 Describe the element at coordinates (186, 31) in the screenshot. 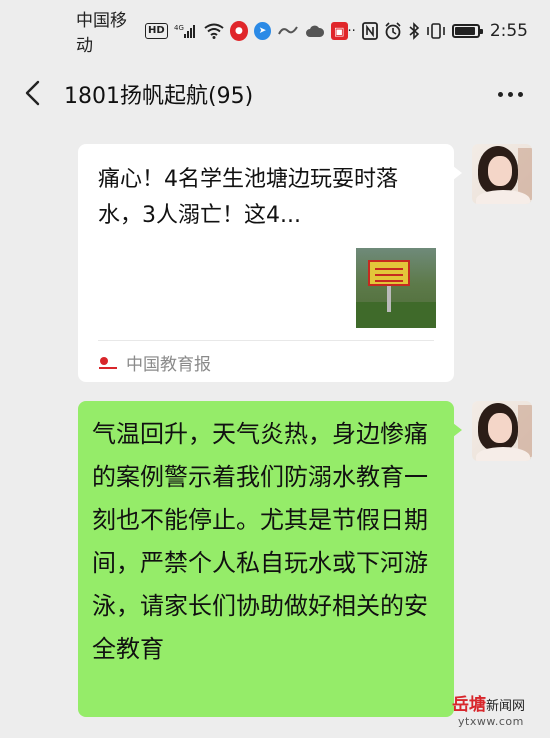

I see `signal-icon: 4G` at that location.